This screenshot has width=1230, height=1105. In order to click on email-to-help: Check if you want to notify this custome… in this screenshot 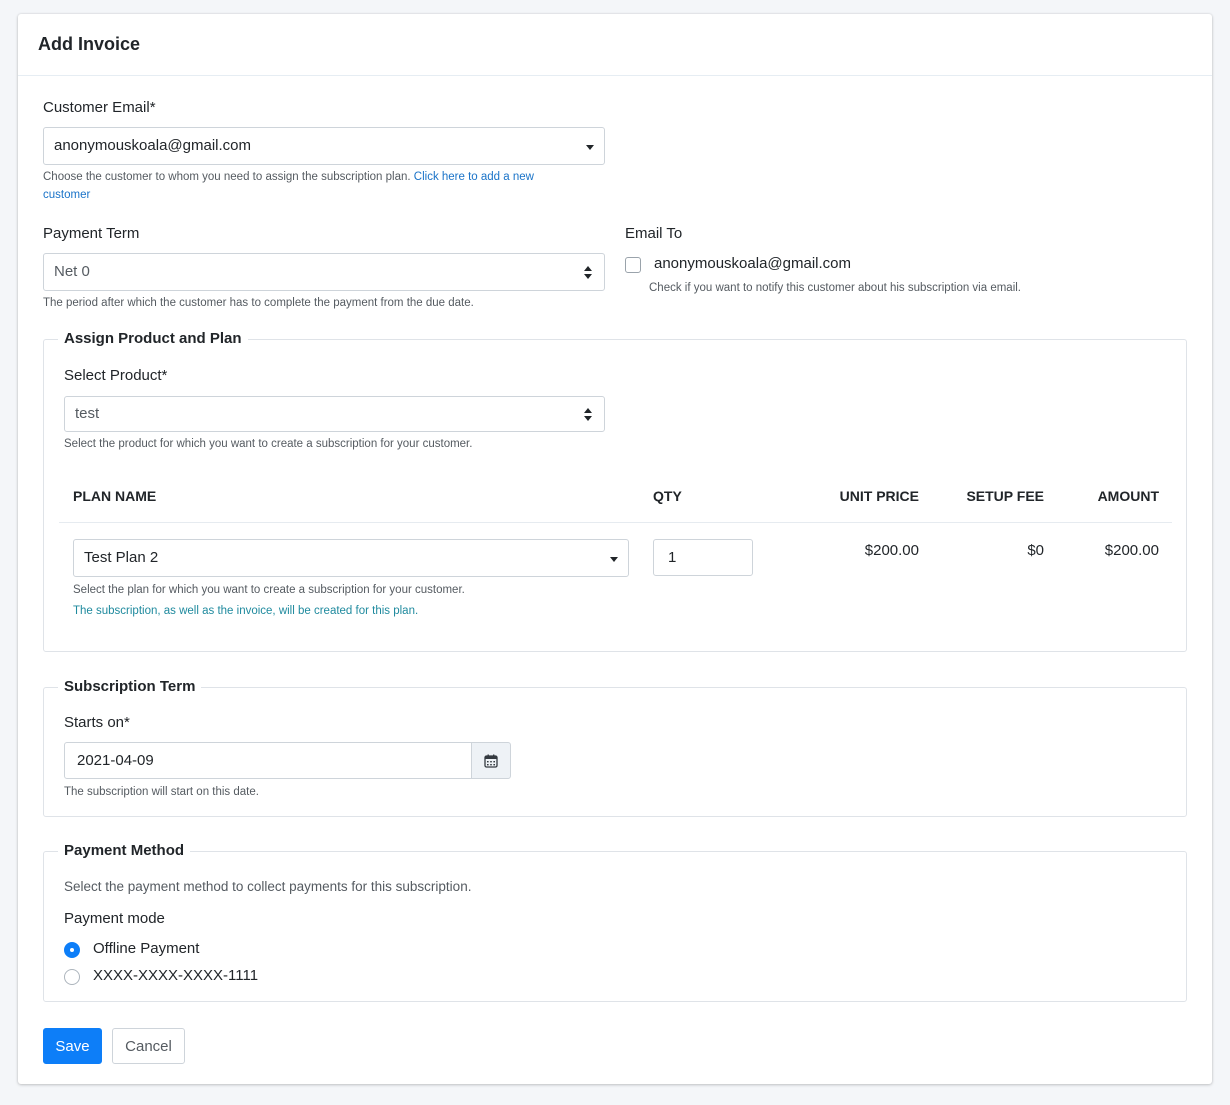, I will do `click(835, 288)`.